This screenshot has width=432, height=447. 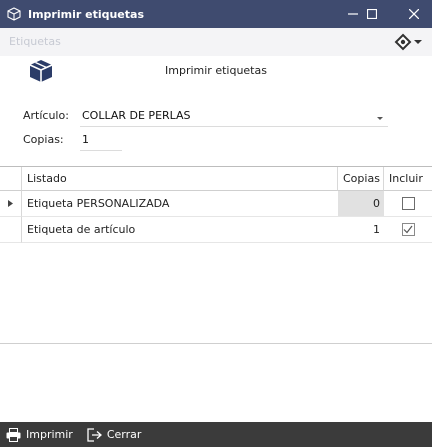 I want to click on column-header-copias: Copias, so click(x=361, y=179).